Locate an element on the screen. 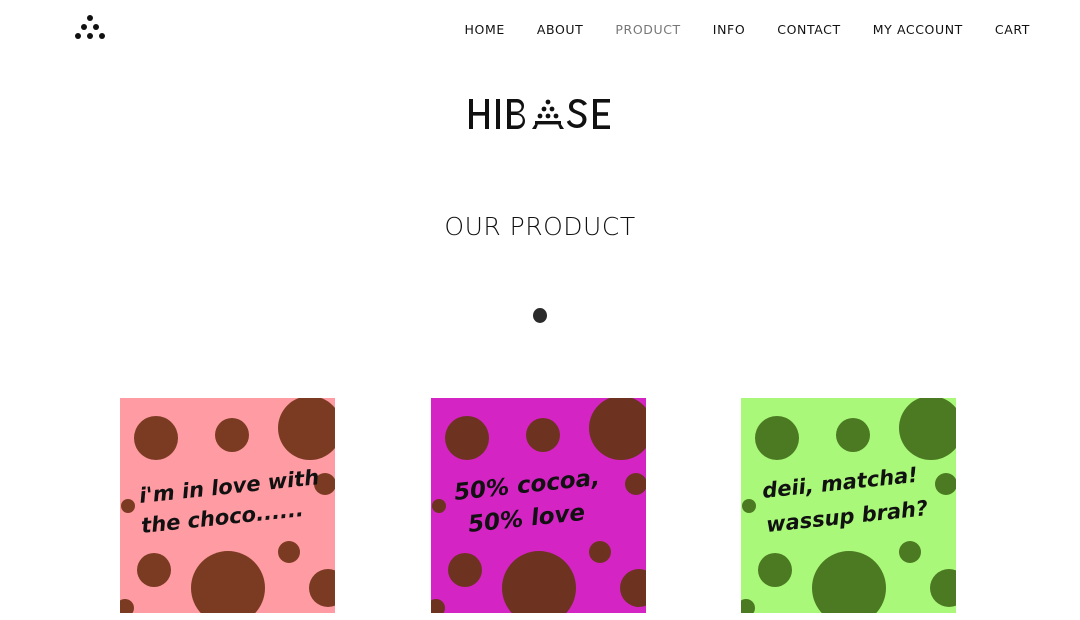 This screenshot has width=1080, height=620. brand-wordmark is located at coordinates (540, 114).